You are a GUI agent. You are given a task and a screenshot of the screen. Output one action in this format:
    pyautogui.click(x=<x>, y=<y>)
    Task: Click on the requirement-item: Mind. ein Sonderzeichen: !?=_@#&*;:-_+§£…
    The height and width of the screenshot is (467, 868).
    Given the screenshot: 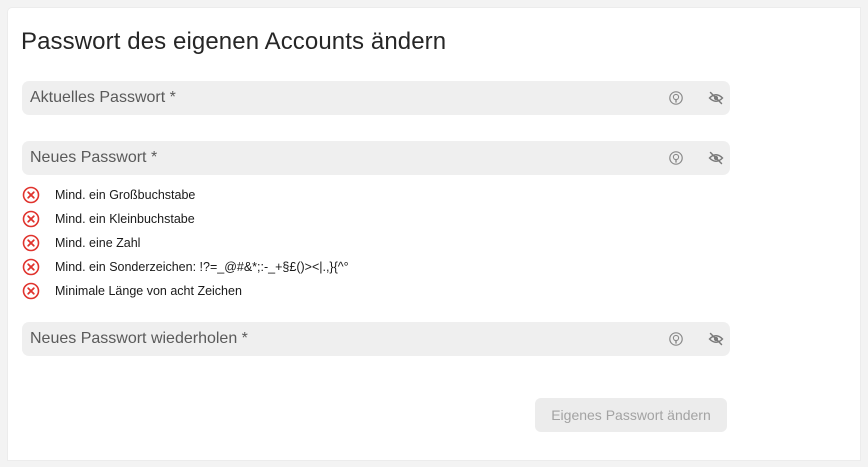 What is the action you would take?
    pyautogui.click(x=185, y=267)
    